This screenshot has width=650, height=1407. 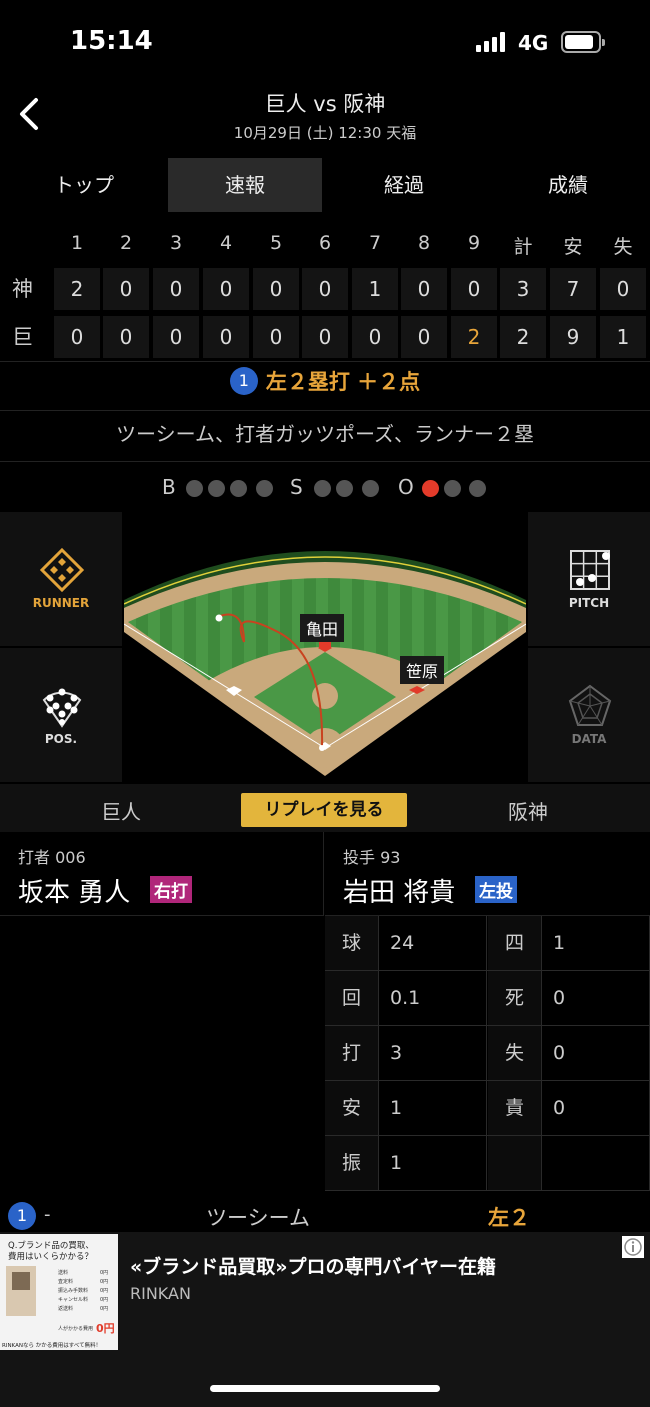 What do you see at coordinates (325, 663) in the screenshot?
I see `field-diagram` at bounding box center [325, 663].